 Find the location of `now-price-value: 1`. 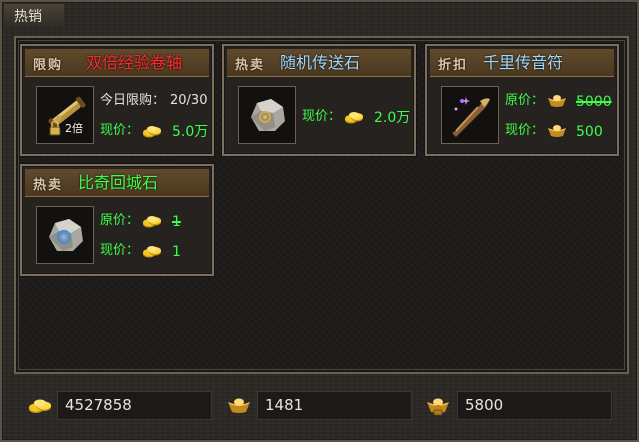

now-price-value: 1 is located at coordinates (176, 252).